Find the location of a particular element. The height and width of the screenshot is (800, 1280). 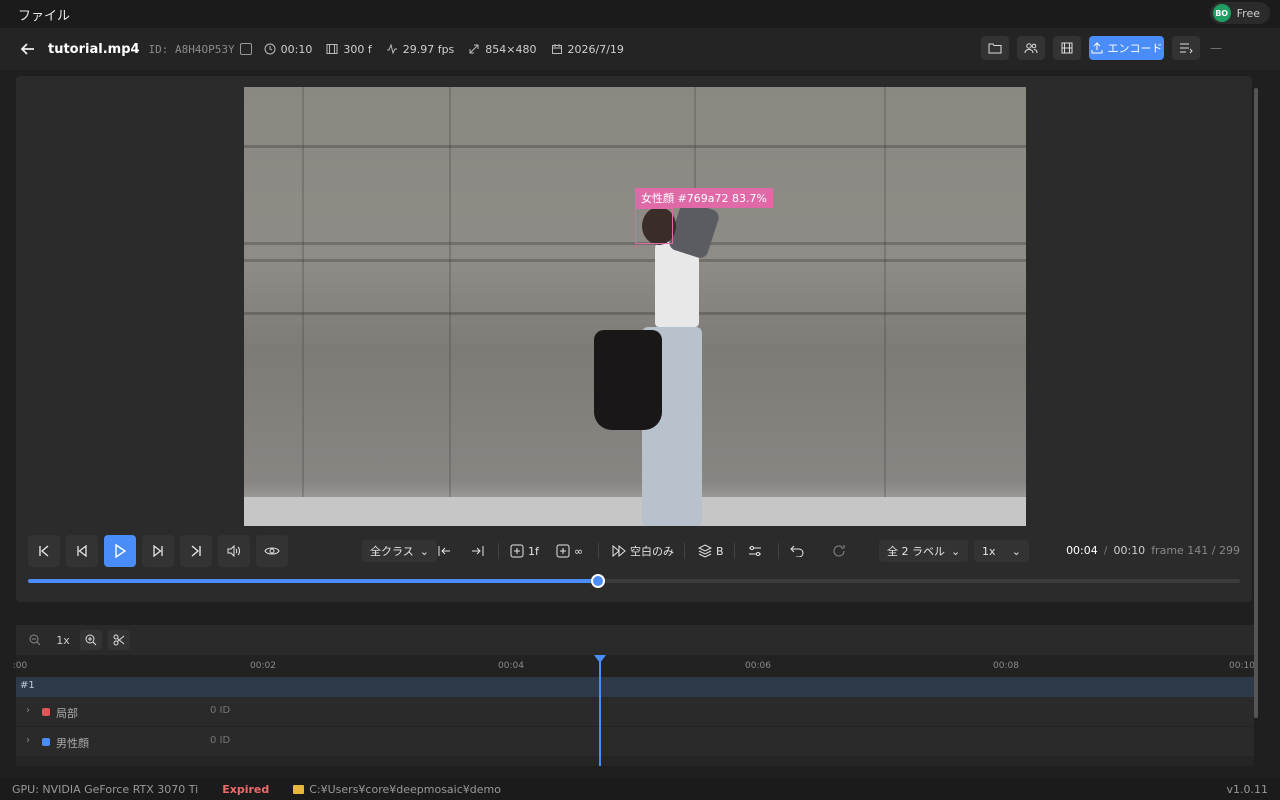

ruler-tick: 00:04 is located at coordinates (511, 666).